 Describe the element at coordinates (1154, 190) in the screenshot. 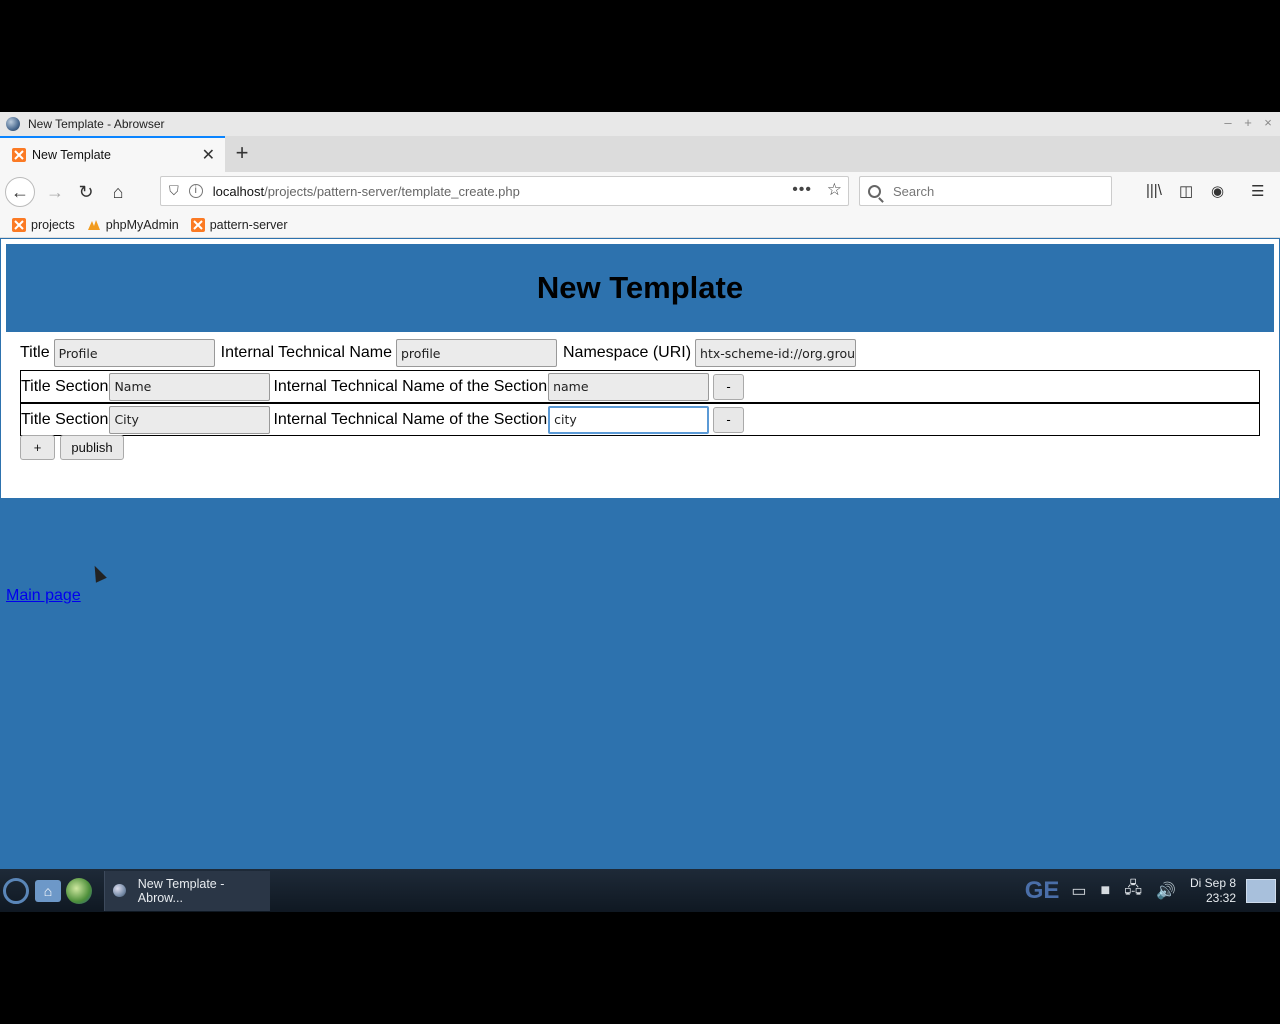

I see `library-icon: |||\` at that location.